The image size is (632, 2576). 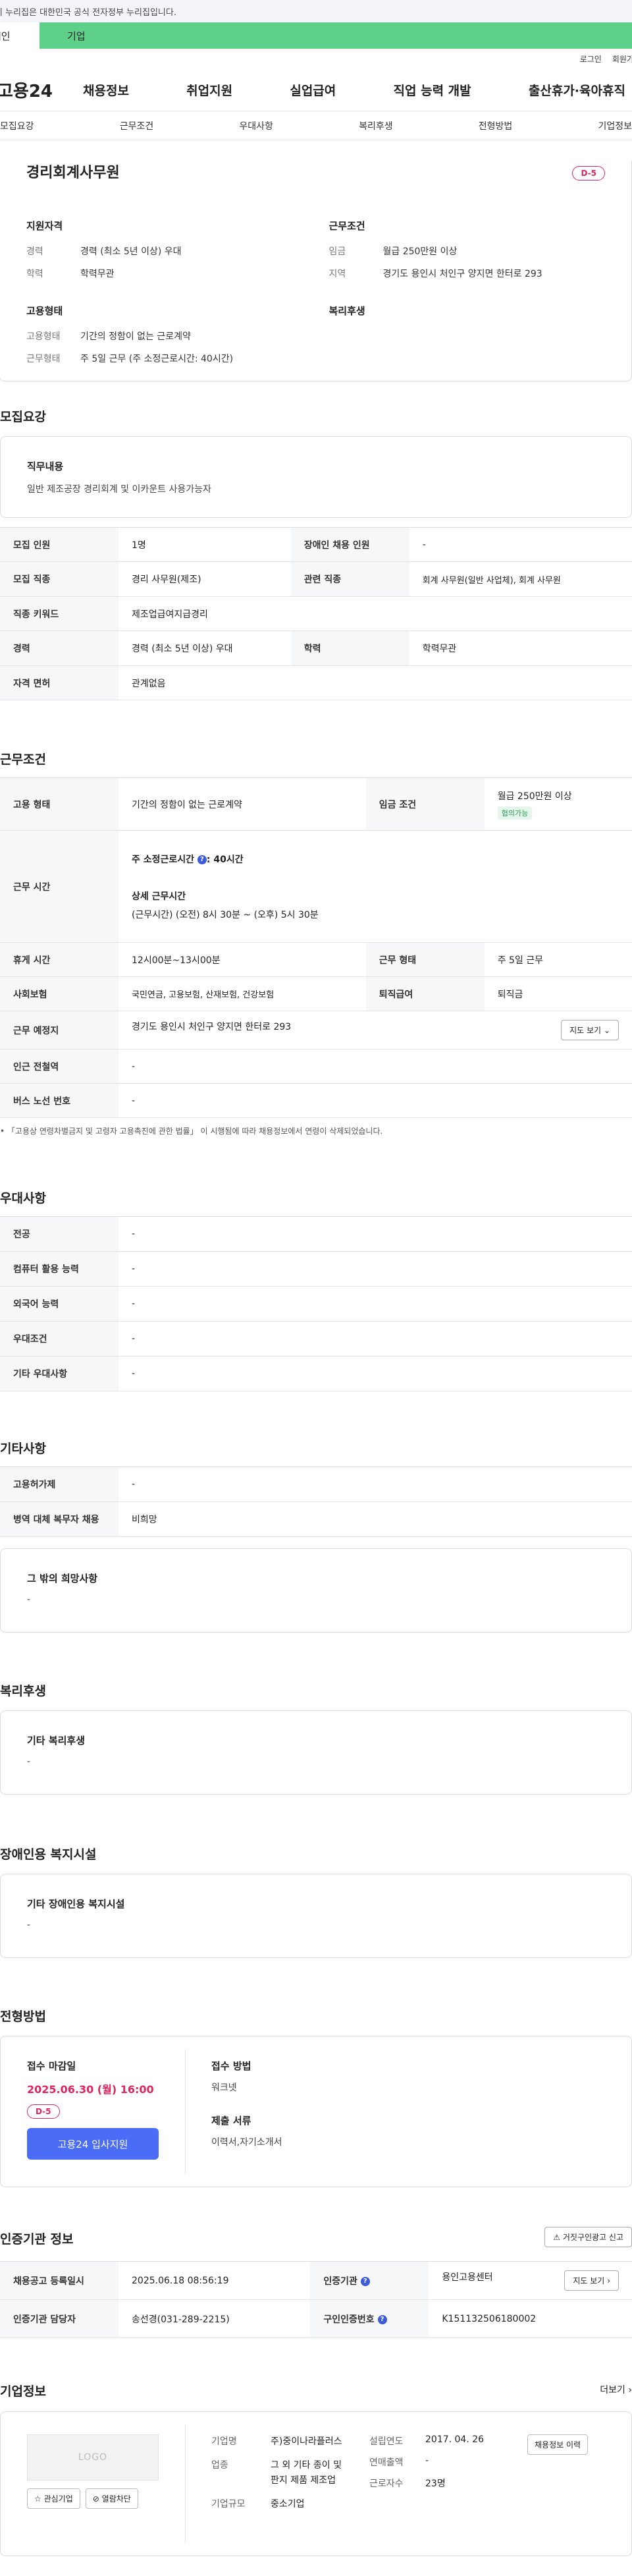 I want to click on gnb-item-employment-support: 취업지원, so click(x=209, y=90).